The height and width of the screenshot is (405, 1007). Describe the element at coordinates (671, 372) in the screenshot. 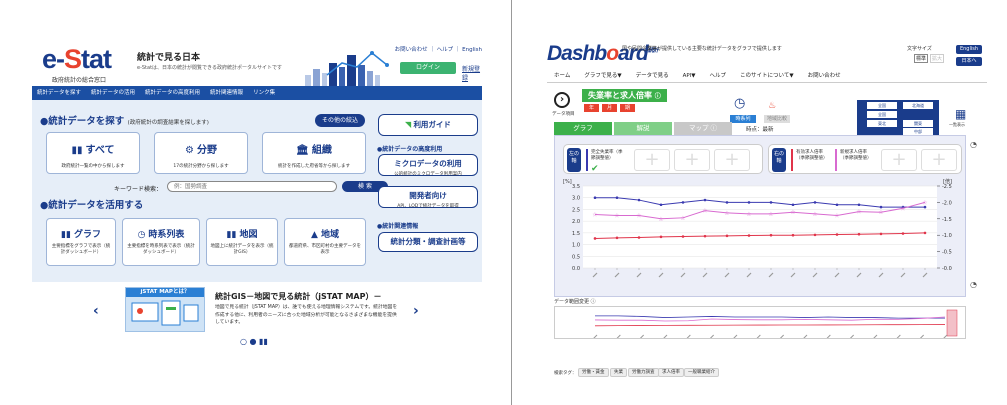

I see `tag-job-ratio: 求人倍率` at that location.